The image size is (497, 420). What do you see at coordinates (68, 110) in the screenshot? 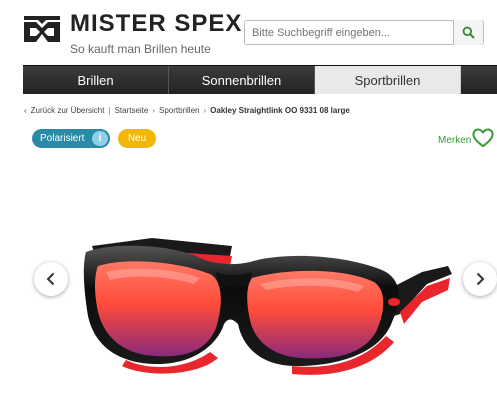
I see `breadcrumb-back-link: Zurück zur Übersicht` at bounding box center [68, 110].